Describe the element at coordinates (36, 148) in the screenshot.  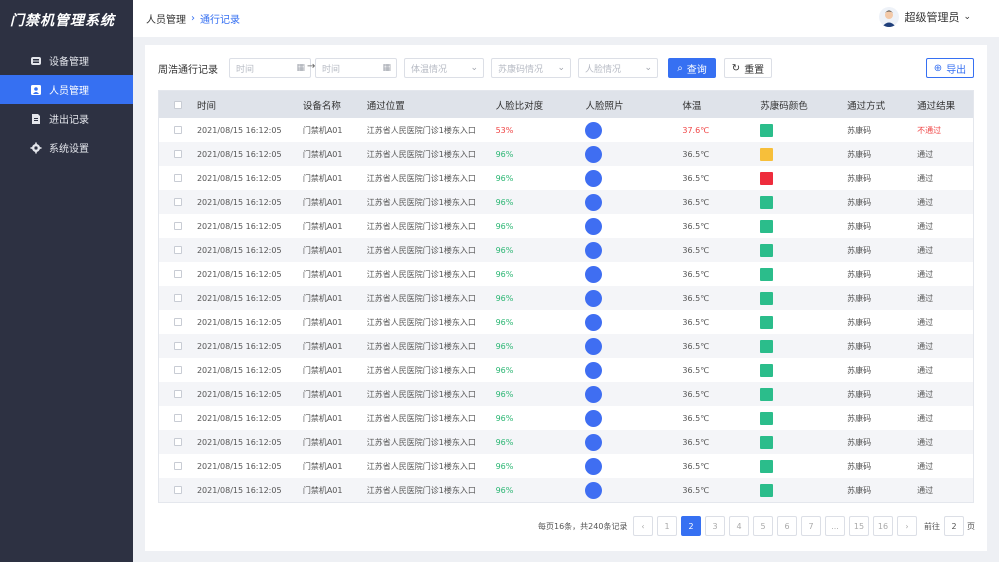
I see `gear-icon` at that location.